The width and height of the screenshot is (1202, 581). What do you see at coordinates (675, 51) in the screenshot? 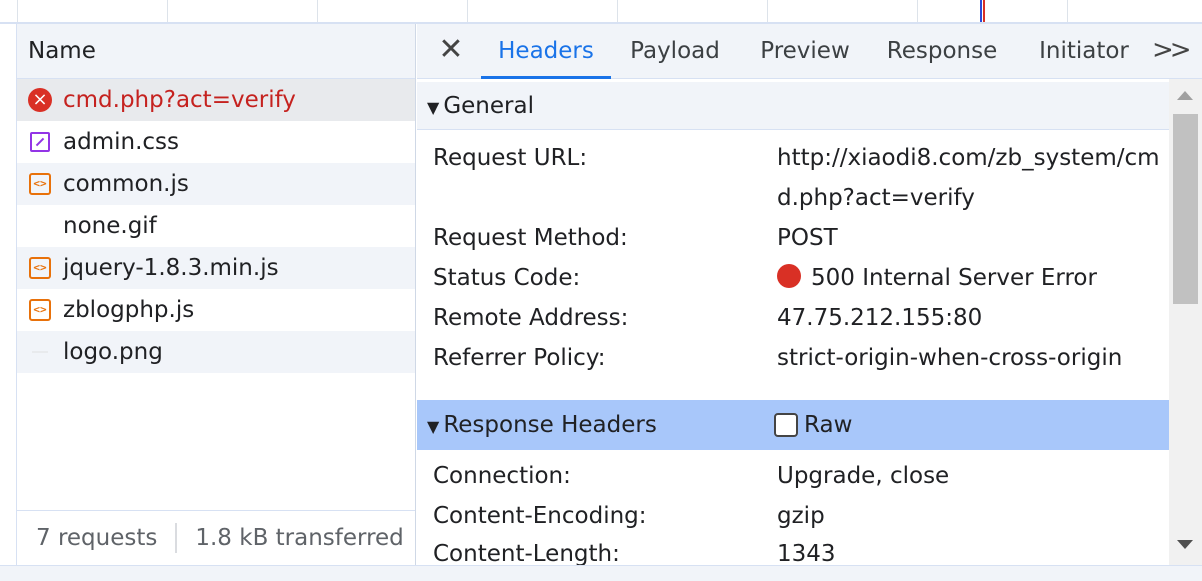
I see `tab-payload: Payload` at bounding box center [675, 51].